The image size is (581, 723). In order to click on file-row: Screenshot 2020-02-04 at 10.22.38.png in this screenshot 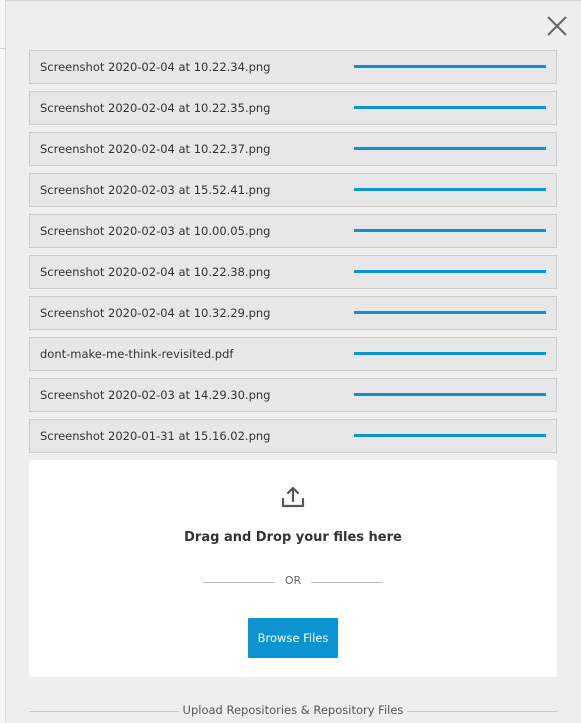, I will do `click(293, 272)`.